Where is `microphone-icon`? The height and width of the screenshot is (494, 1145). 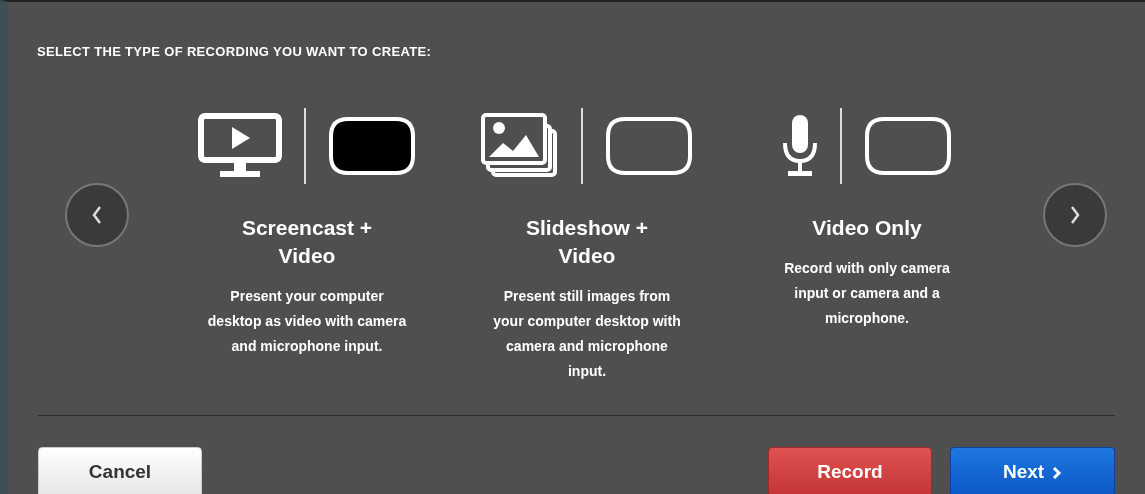 microphone-icon is located at coordinates (800, 145).